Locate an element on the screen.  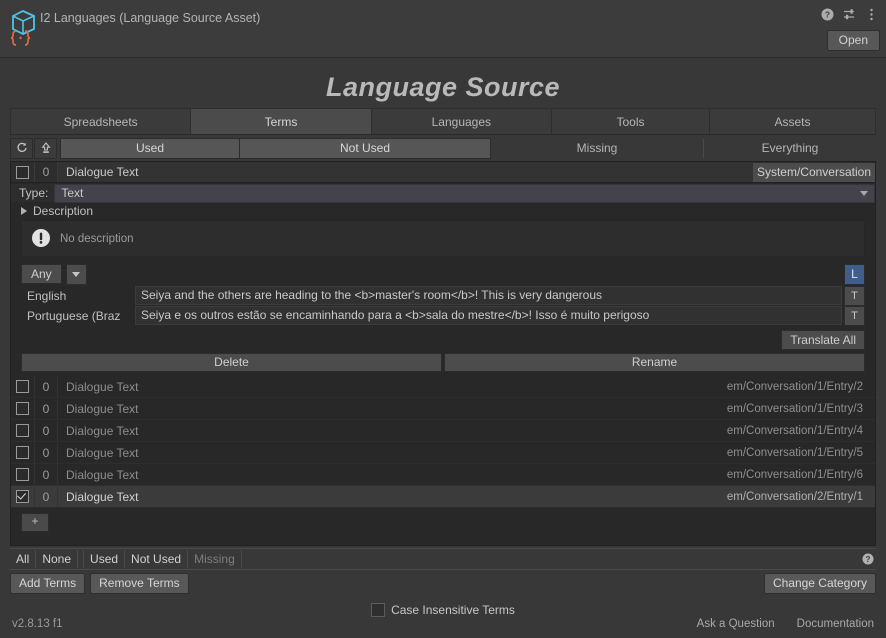
language-toggle-button: L is located at coordinates (854, 274).